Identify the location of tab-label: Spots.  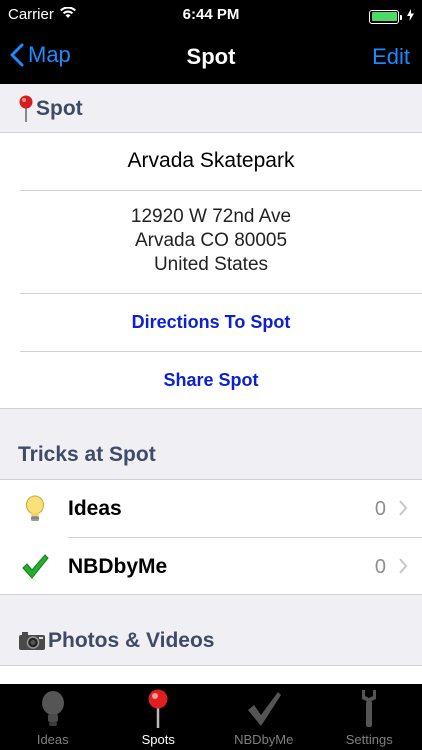
(158, 739).